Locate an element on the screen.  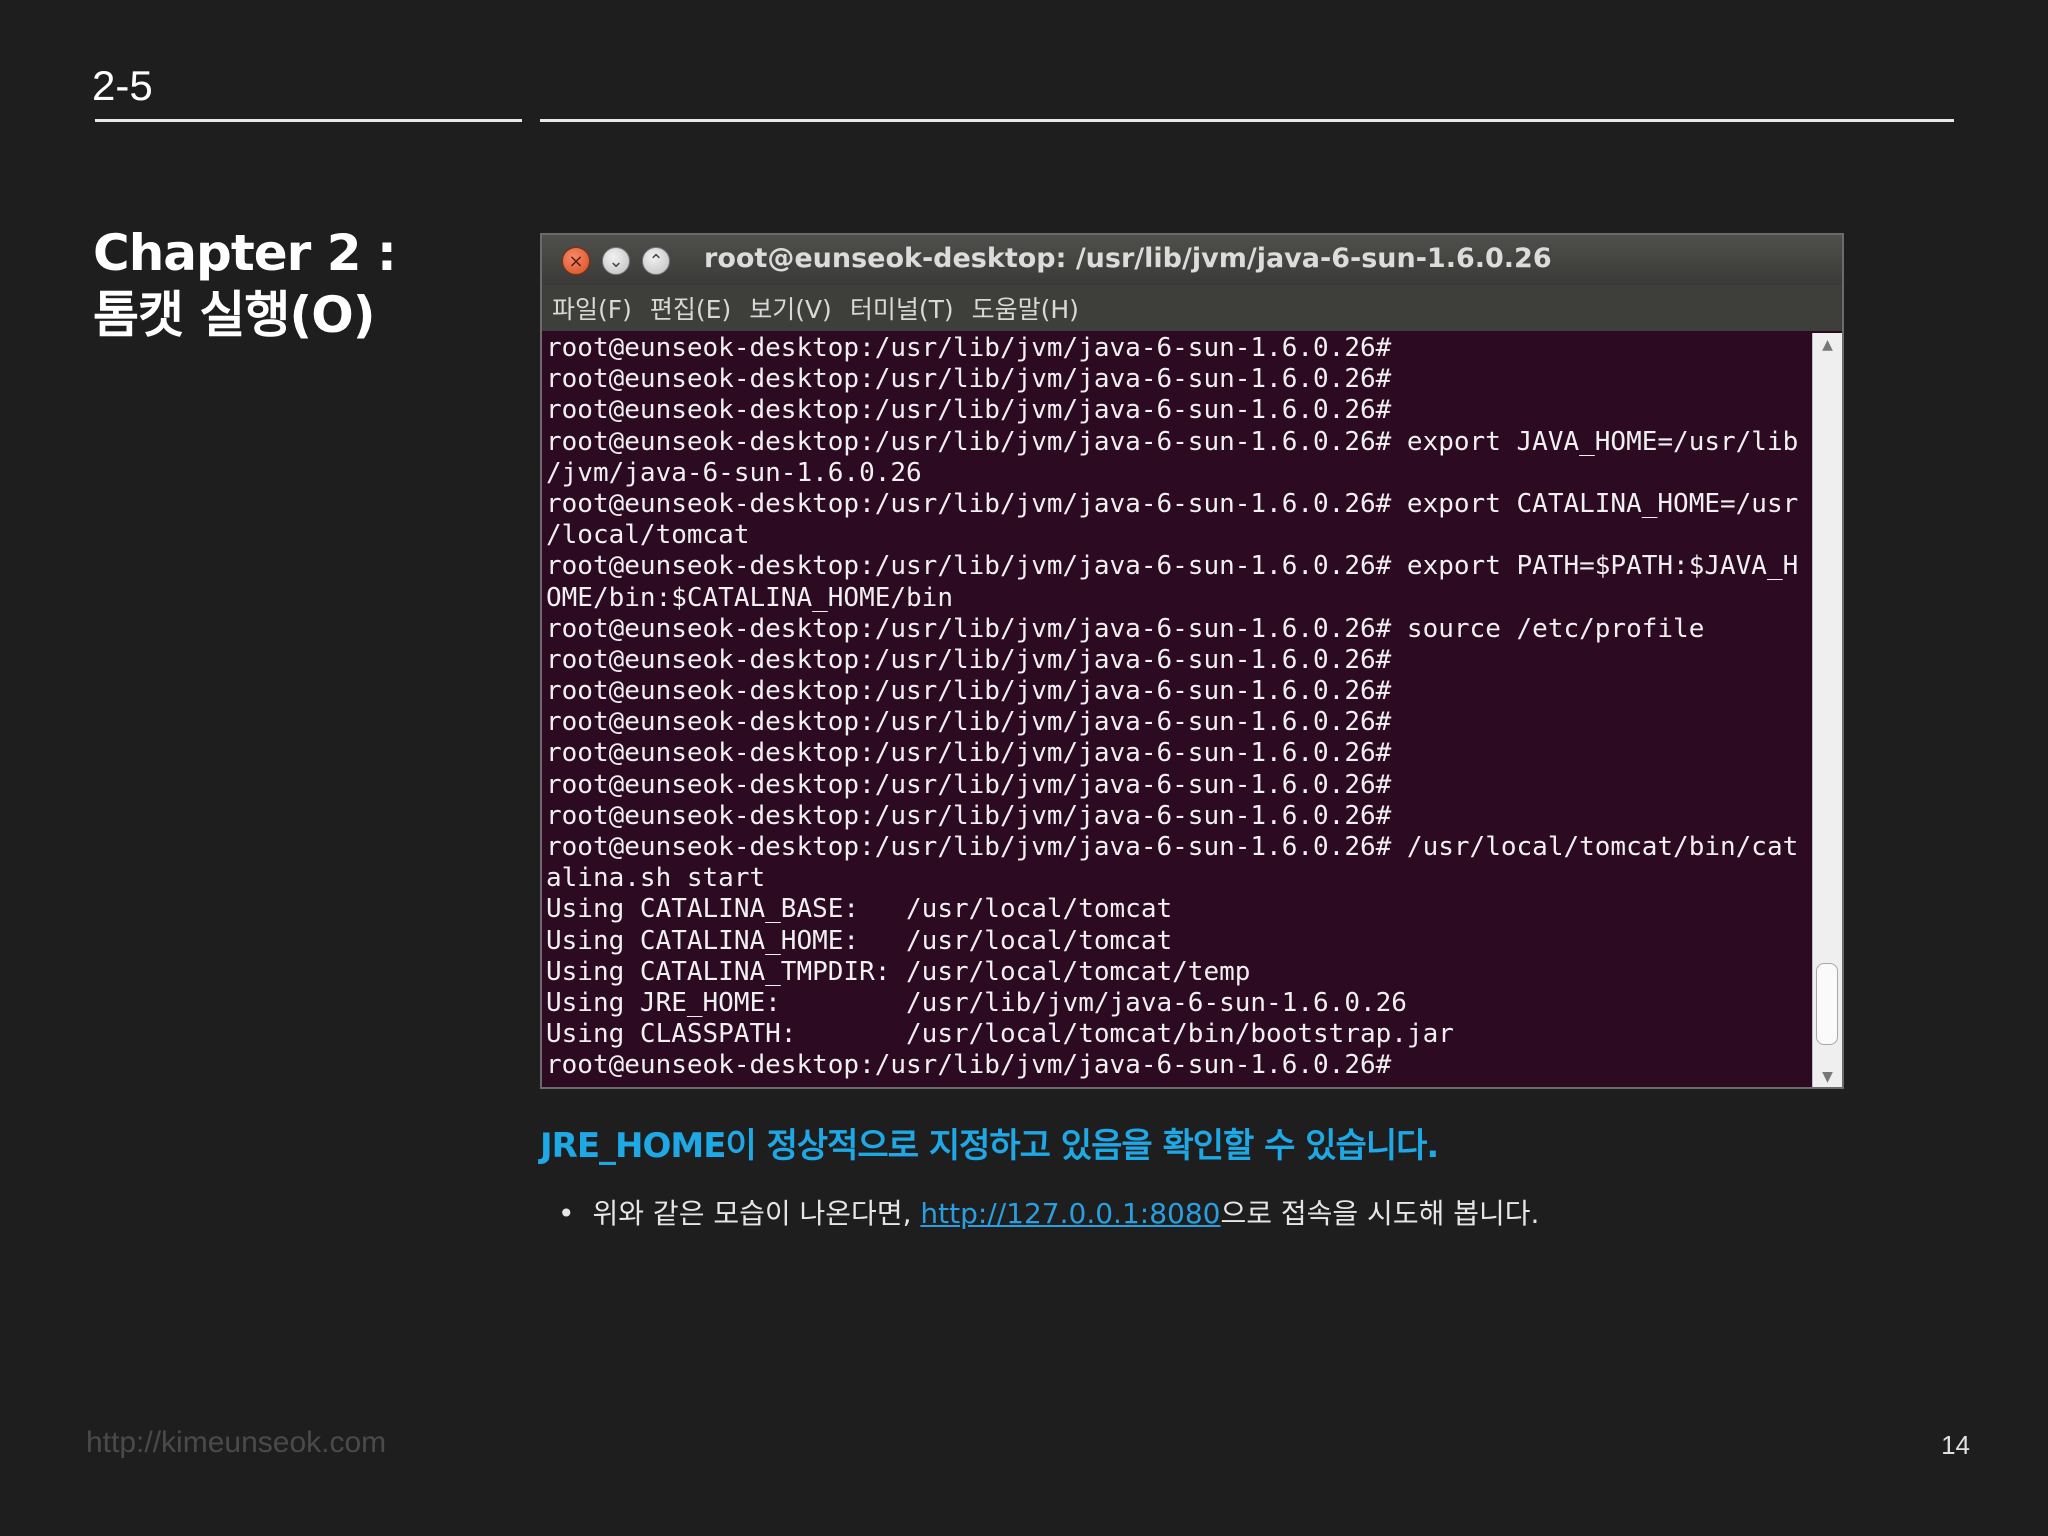
minimize-icon: ⌄ is located at coordinates (616, 261).